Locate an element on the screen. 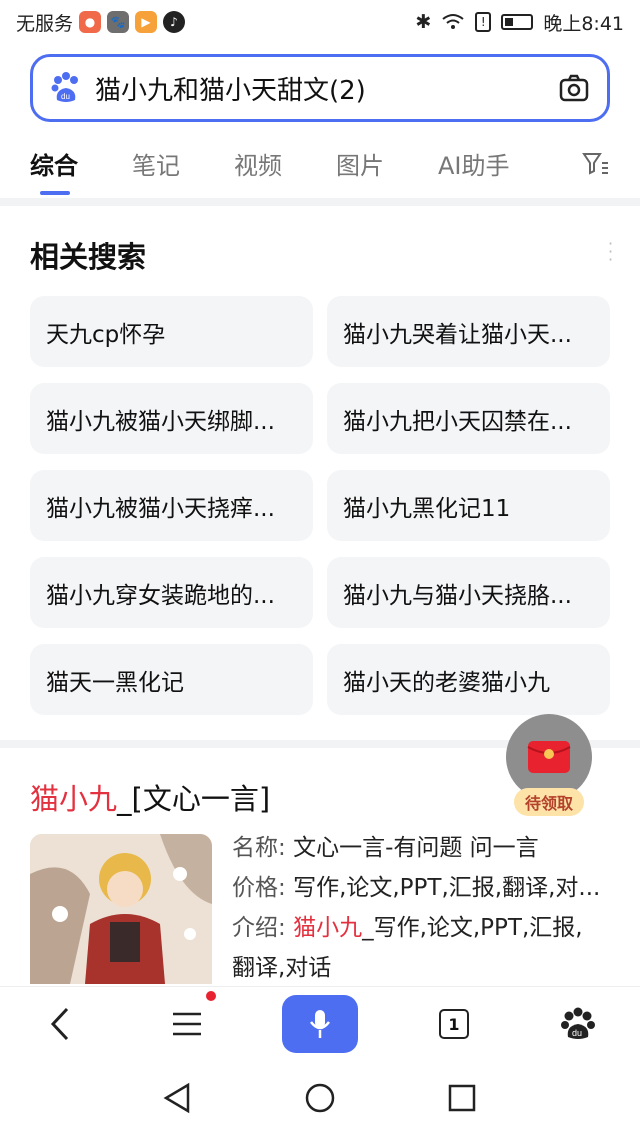 The width and height of the screenshot is (640, 1138). notification-dot is located at coordinates (211, 996).